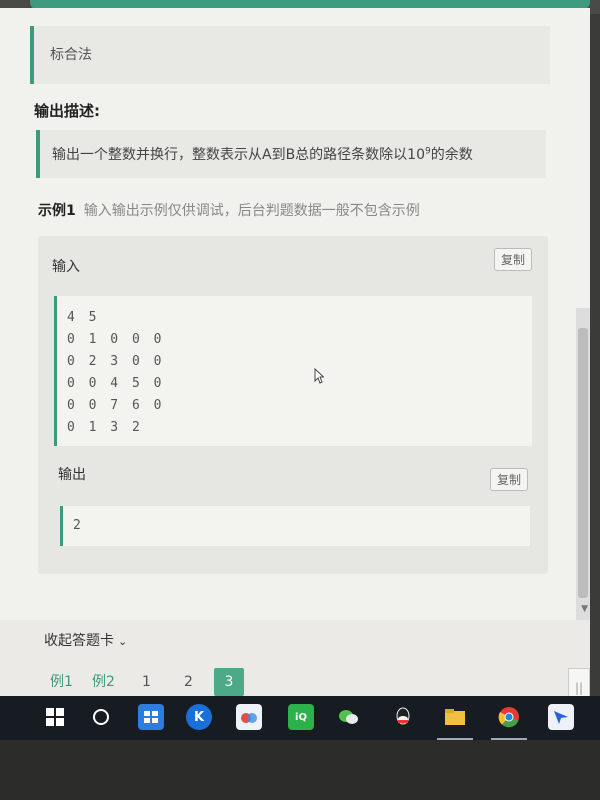  Describe the element at coordinates (116, 361) in the screenshot. I see `input-line: 0 2 3 0 0` at that location.